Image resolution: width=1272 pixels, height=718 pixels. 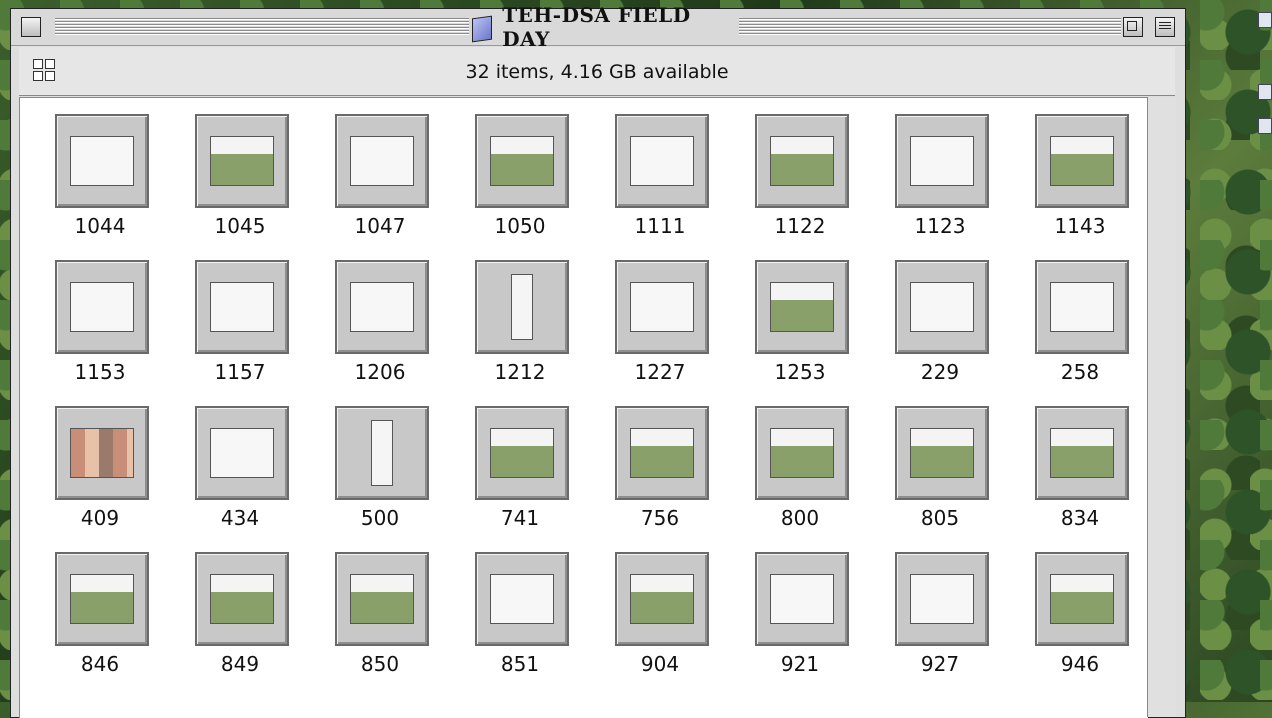 I want to click on file-icon: 921, so click(x=800, y=614).